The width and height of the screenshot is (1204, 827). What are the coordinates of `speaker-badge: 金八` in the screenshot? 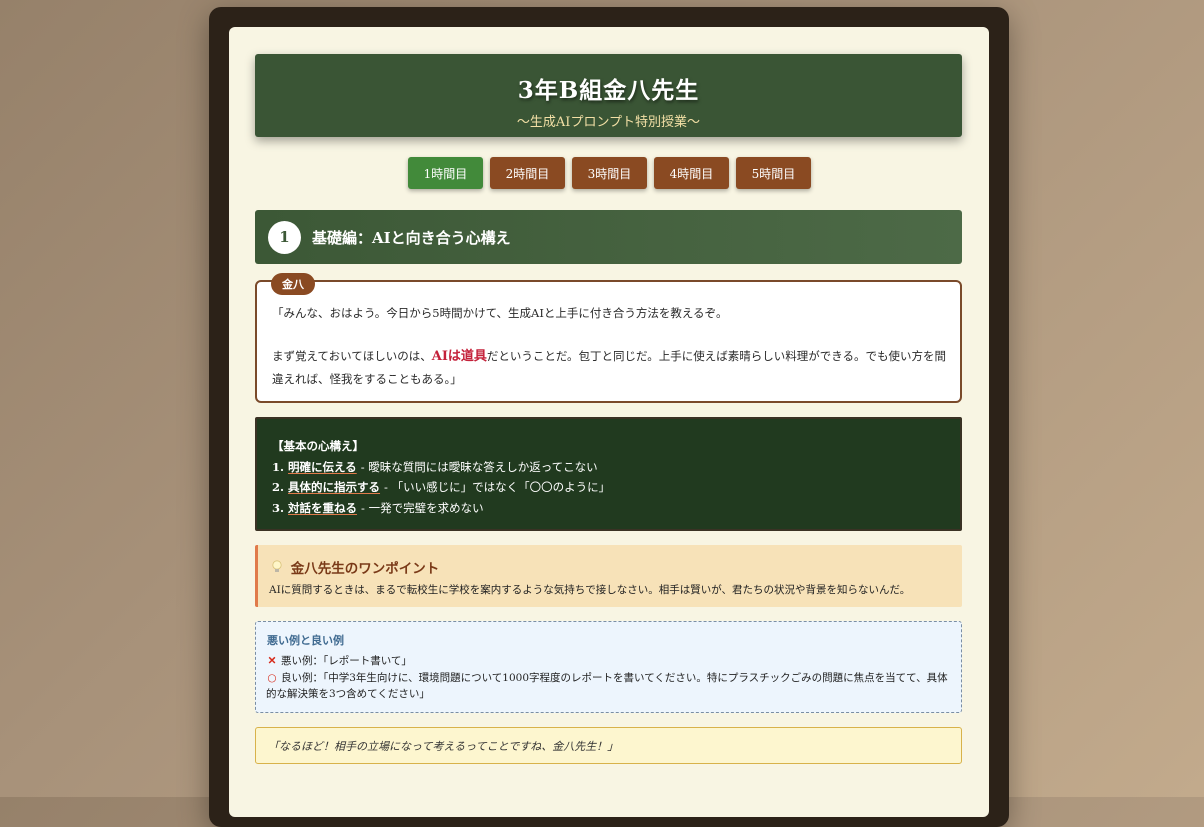 It's located at (293, 284).